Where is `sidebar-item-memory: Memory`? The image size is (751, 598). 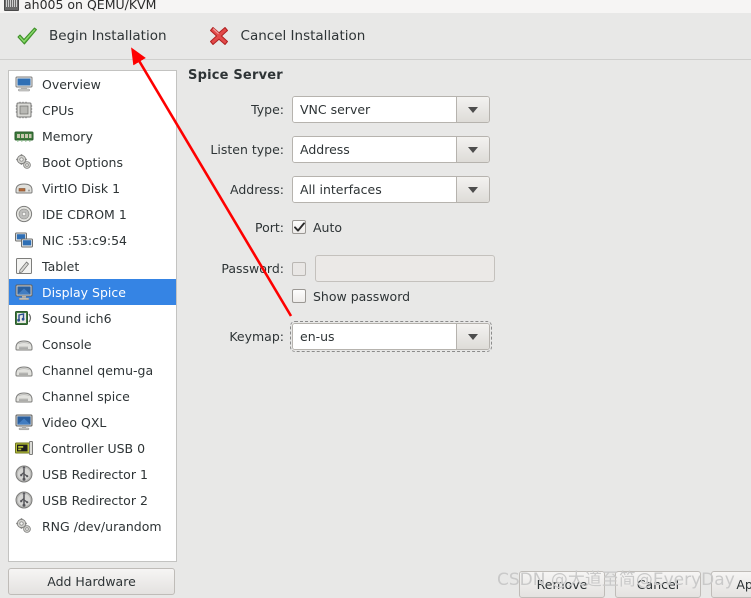 sidebar-item-memory: Memory is located at coordinates (92, 136).